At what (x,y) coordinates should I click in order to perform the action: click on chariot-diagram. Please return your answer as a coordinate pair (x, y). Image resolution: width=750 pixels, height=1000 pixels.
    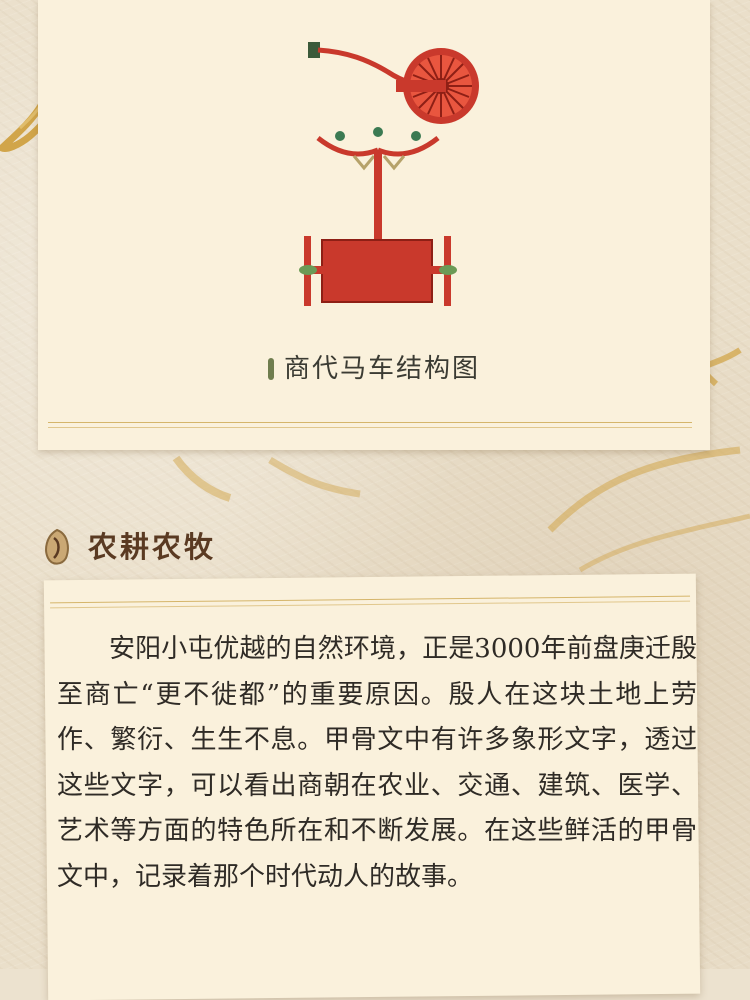
    Looking at the image, I should click on (389, 174).